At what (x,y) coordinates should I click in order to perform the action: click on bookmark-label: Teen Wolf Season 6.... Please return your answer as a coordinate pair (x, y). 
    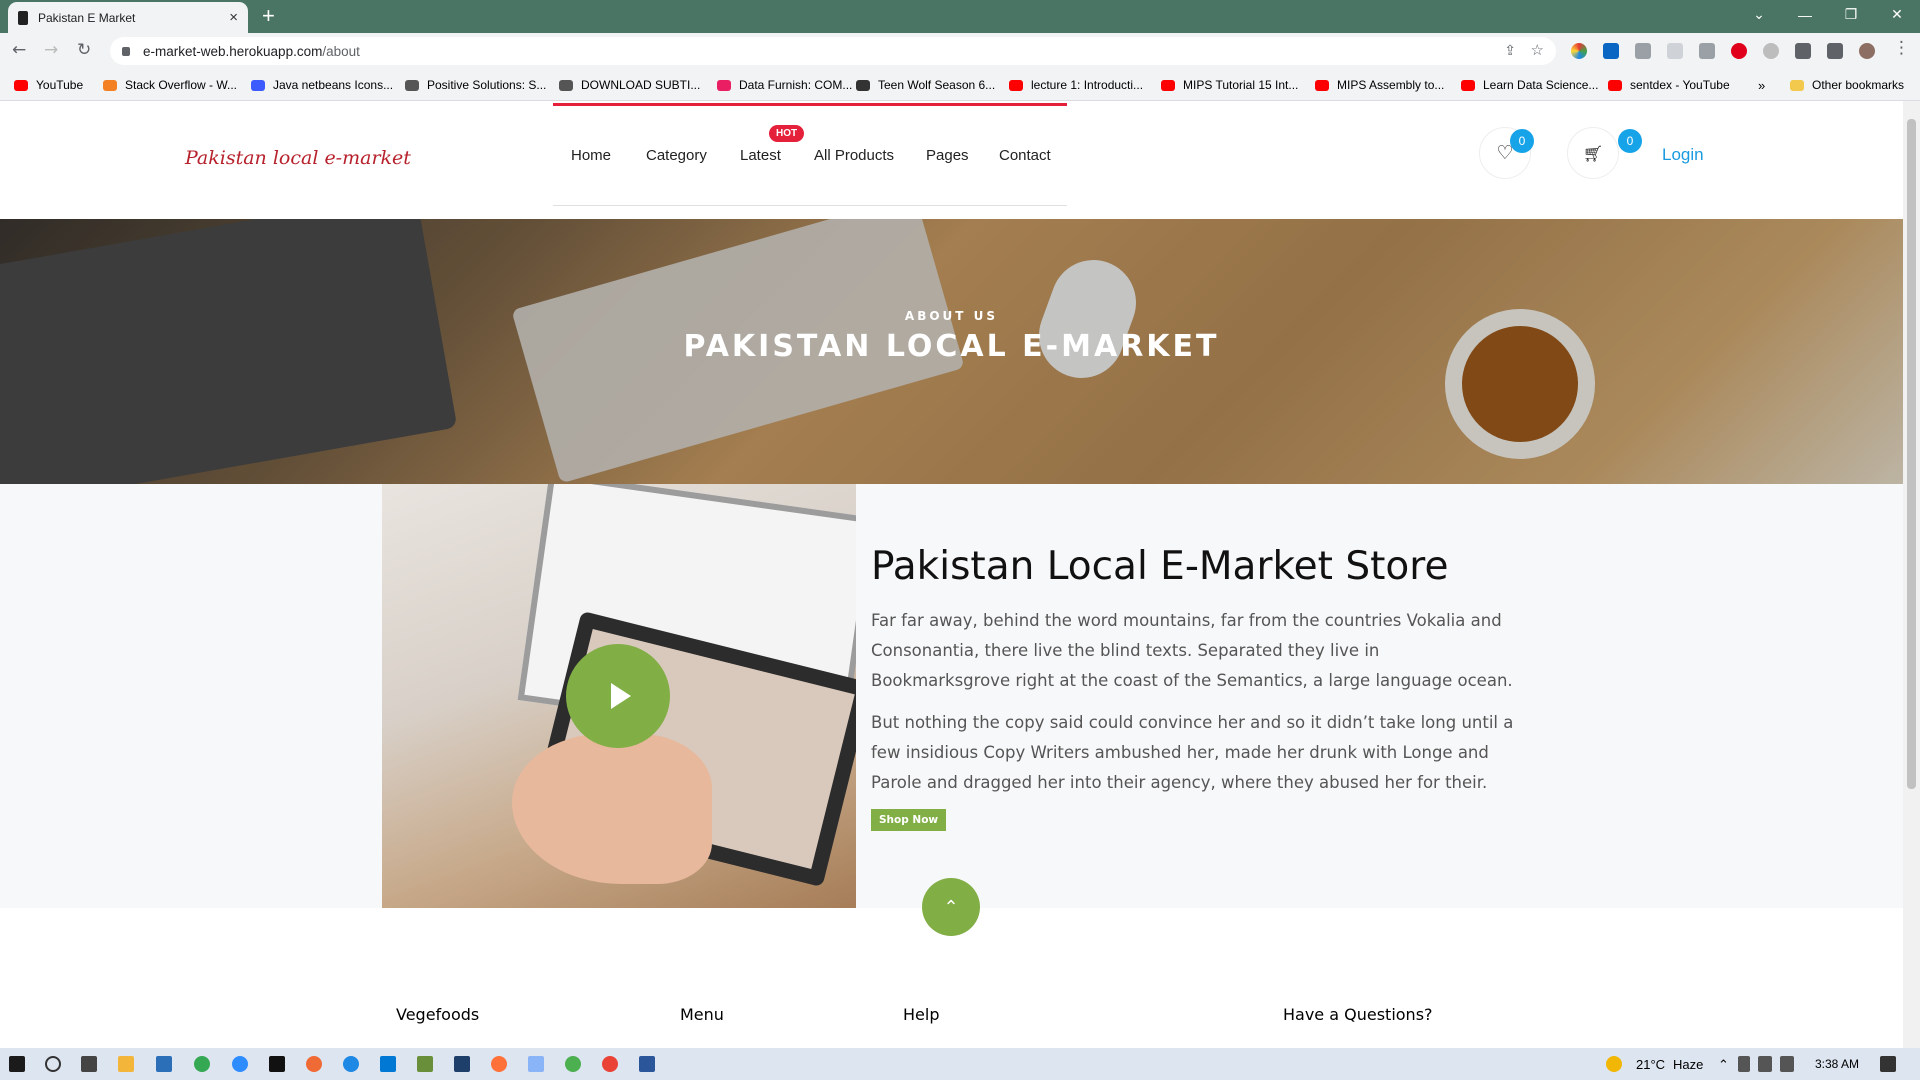
    Looking at the image, I should click on (937, 85).